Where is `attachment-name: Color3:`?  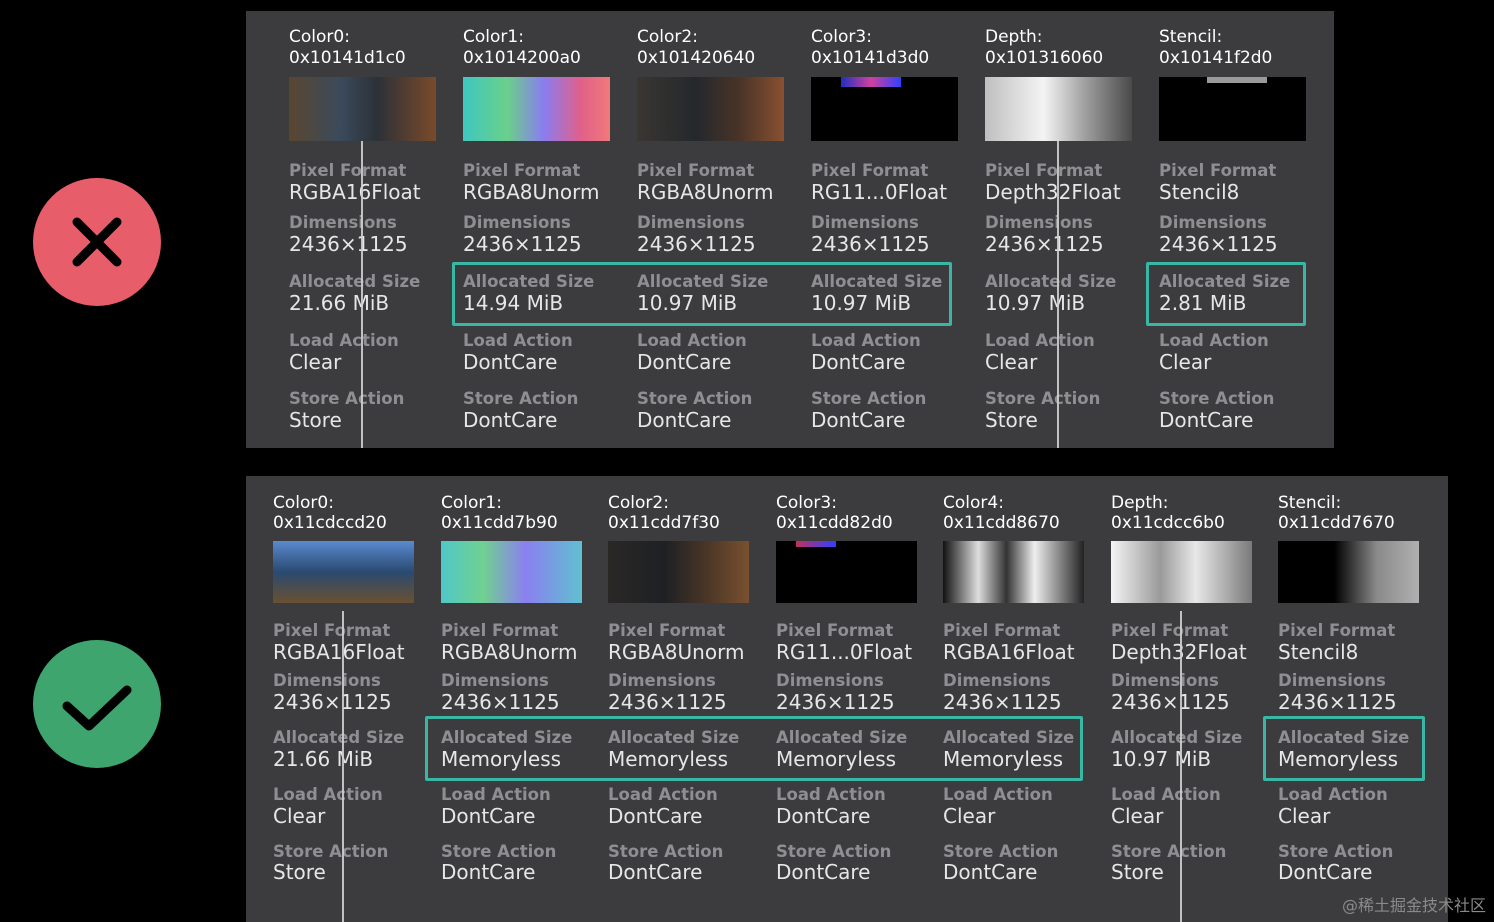
attachment-name: Color3: is located at coordinates (806, 503).